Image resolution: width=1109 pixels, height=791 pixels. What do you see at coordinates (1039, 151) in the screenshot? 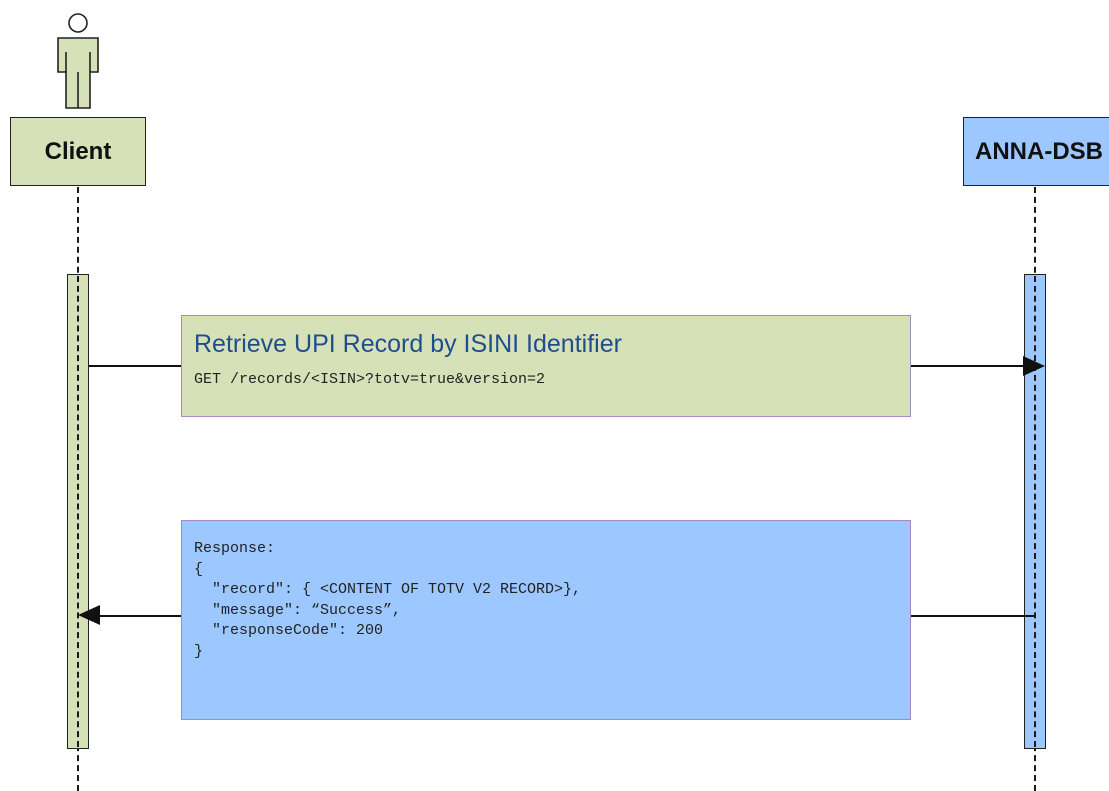
I see `participant-anna-dsb-label: ANNA-DSB` at bounding box center [1039, 151].